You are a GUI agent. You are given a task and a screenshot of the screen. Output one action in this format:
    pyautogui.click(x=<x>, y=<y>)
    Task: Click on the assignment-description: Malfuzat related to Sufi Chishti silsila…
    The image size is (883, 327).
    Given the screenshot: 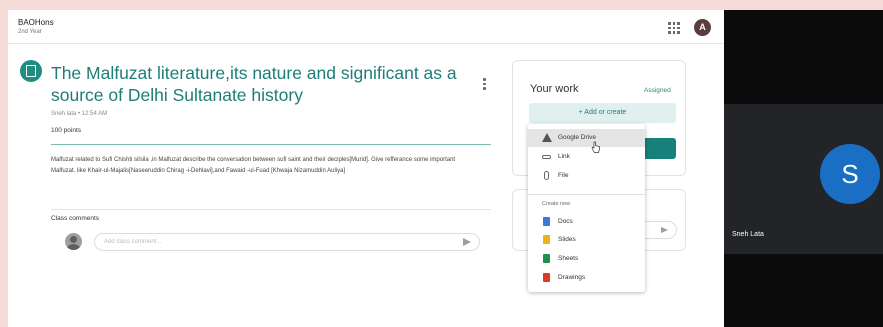 What is the action you would take?
    pyautogui.click(x=253, y=165)
    